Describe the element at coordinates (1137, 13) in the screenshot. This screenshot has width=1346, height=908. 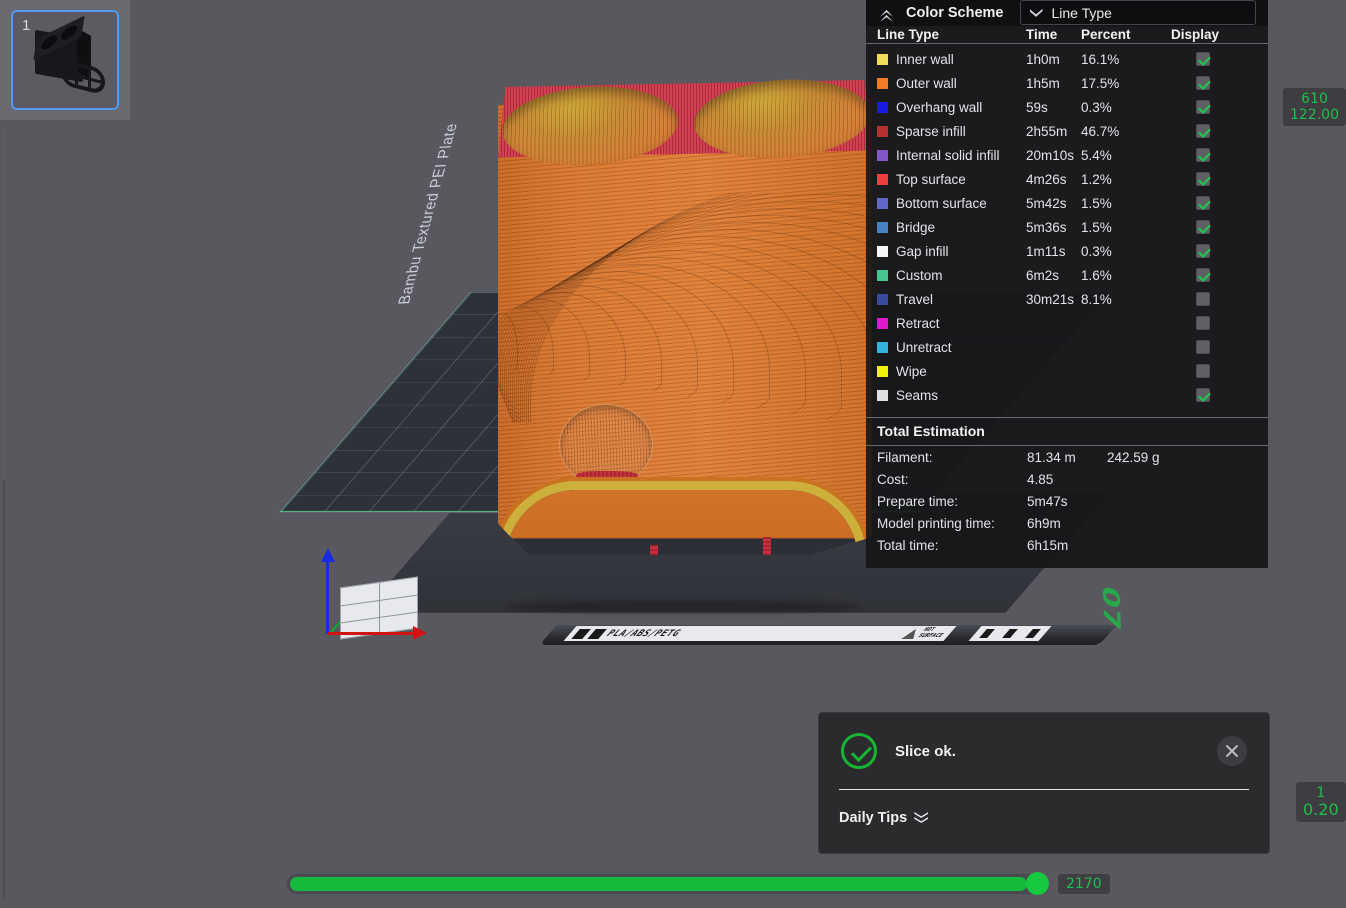
I see `color-scheme-select: Line Type` at that location.